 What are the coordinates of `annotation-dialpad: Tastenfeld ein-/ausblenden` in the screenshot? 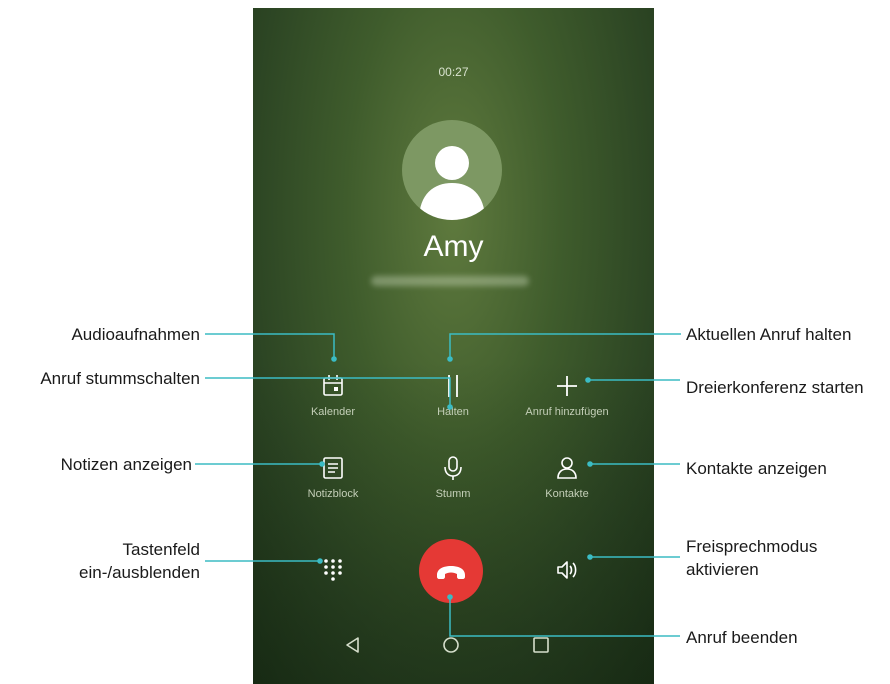 It's located at (139, 561).